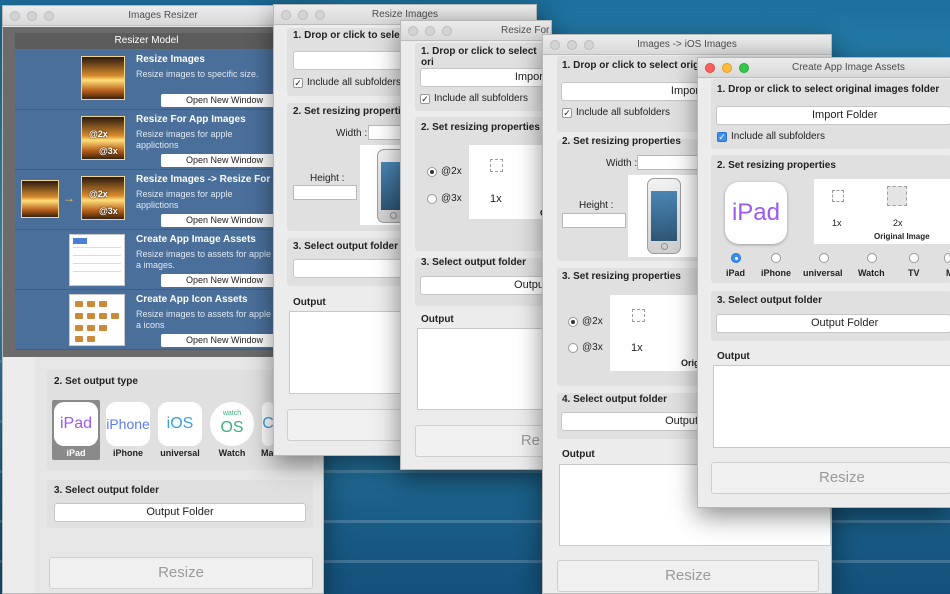  I want to click on resize-button: Re, so click(483, 441).